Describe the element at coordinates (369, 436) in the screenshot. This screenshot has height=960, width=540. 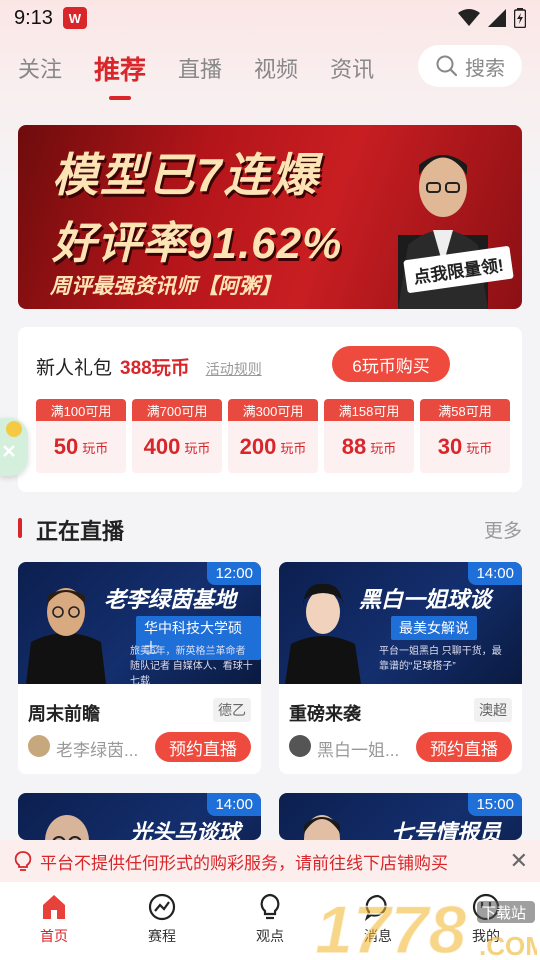
I see `coupon-item: 满158可用 88 玩币` at that location.